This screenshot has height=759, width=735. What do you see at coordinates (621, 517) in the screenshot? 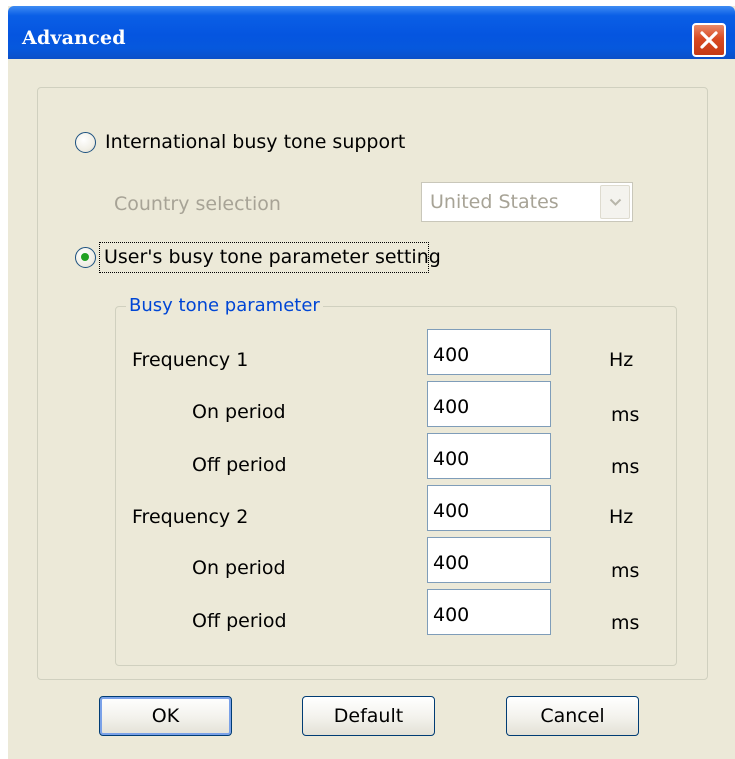
I see `frequency-2-unit: Hz` at bounding box center [621, 517].